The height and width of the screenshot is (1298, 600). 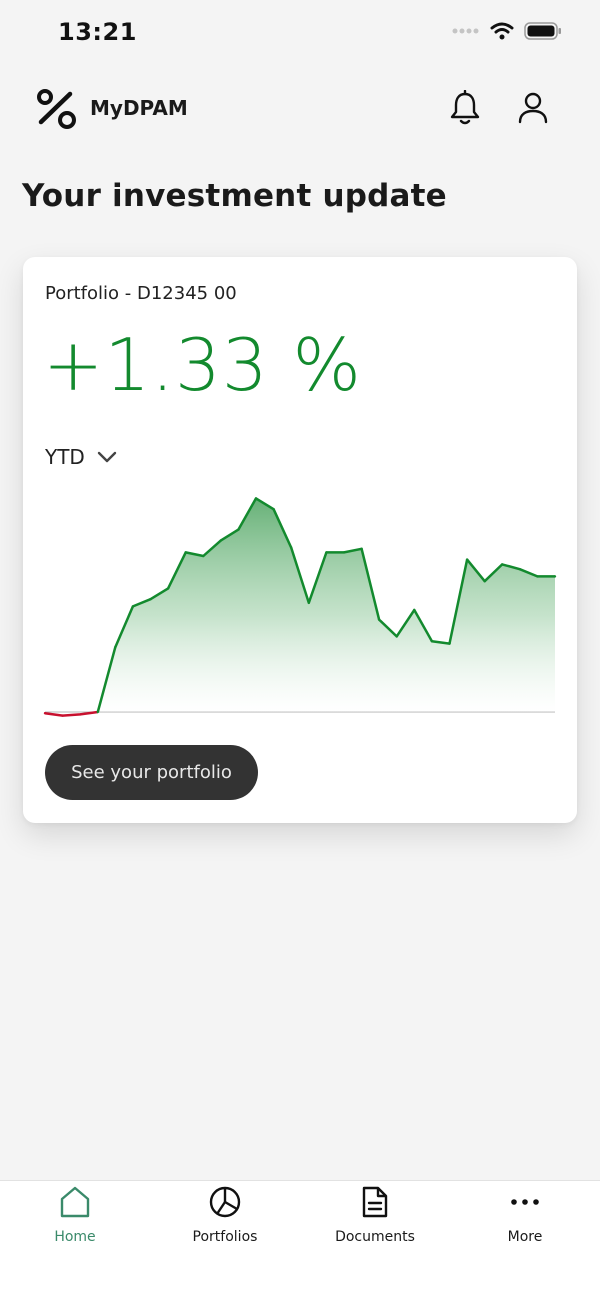 What do you see at coordinates (502, 31) in the screenshot?
I see `wifi-icon` at bounding box center [502, 31].